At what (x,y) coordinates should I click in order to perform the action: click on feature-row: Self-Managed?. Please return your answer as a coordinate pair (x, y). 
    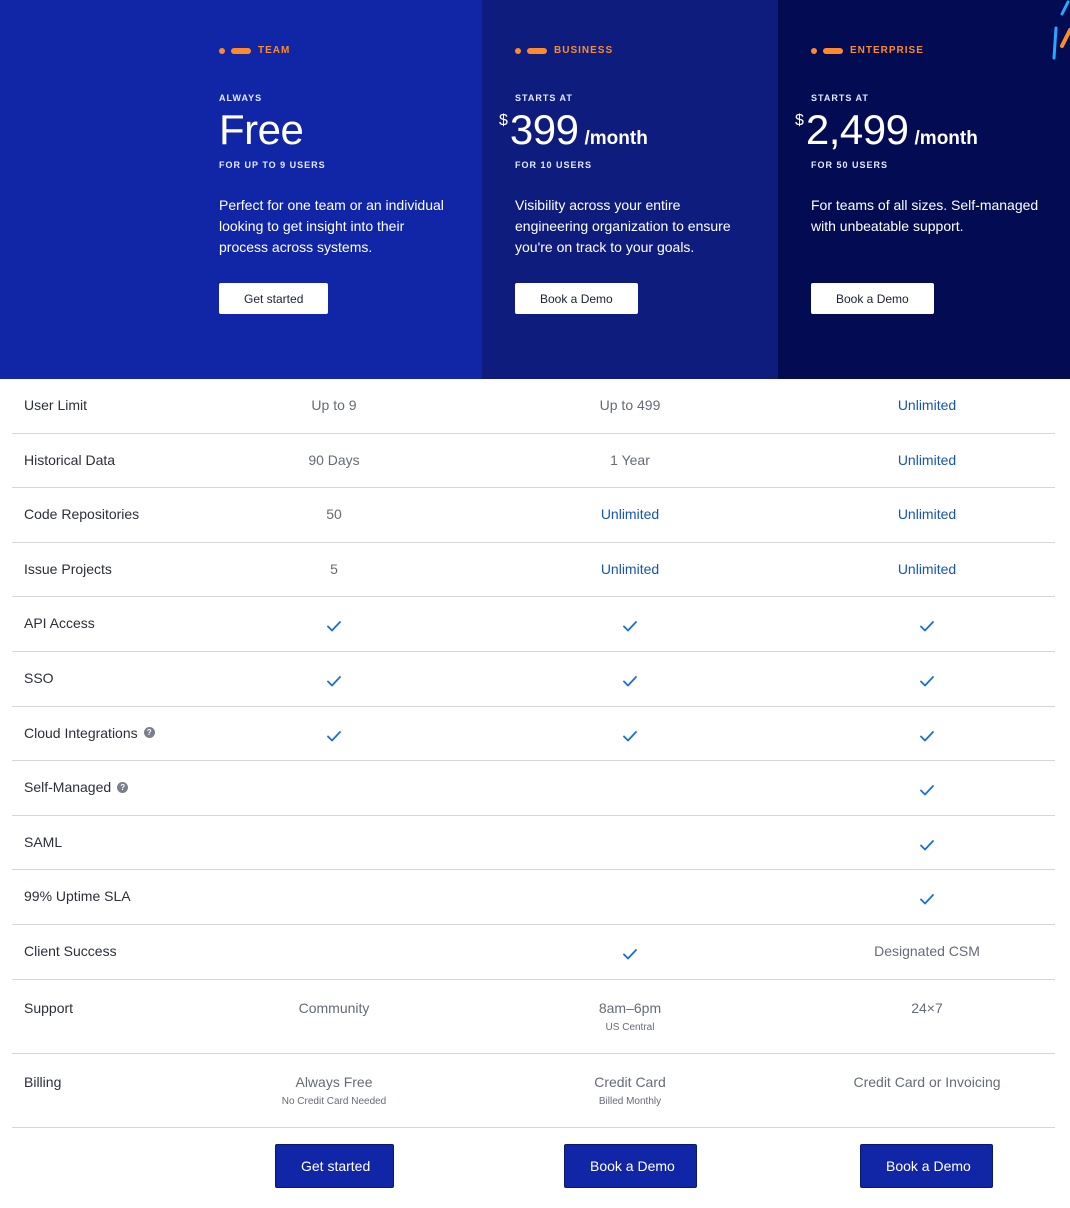
    Looking at the image, I should click on (533, 788).